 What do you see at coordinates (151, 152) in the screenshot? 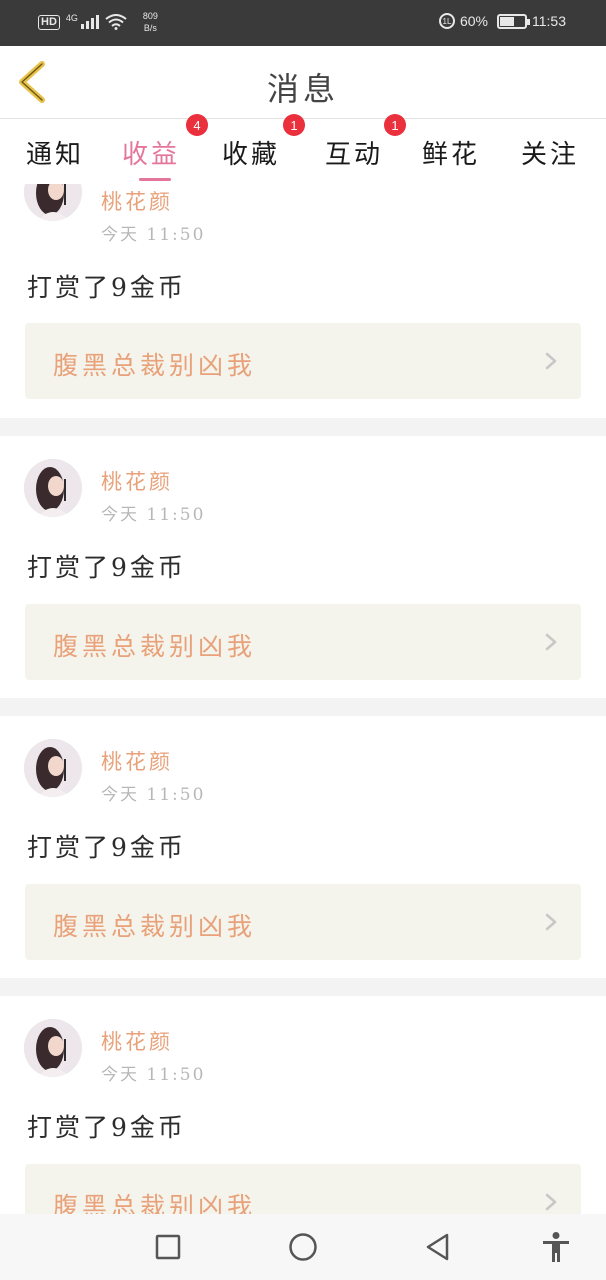
I see `tab-earnings: 收益` at bounding box center [151, 152].